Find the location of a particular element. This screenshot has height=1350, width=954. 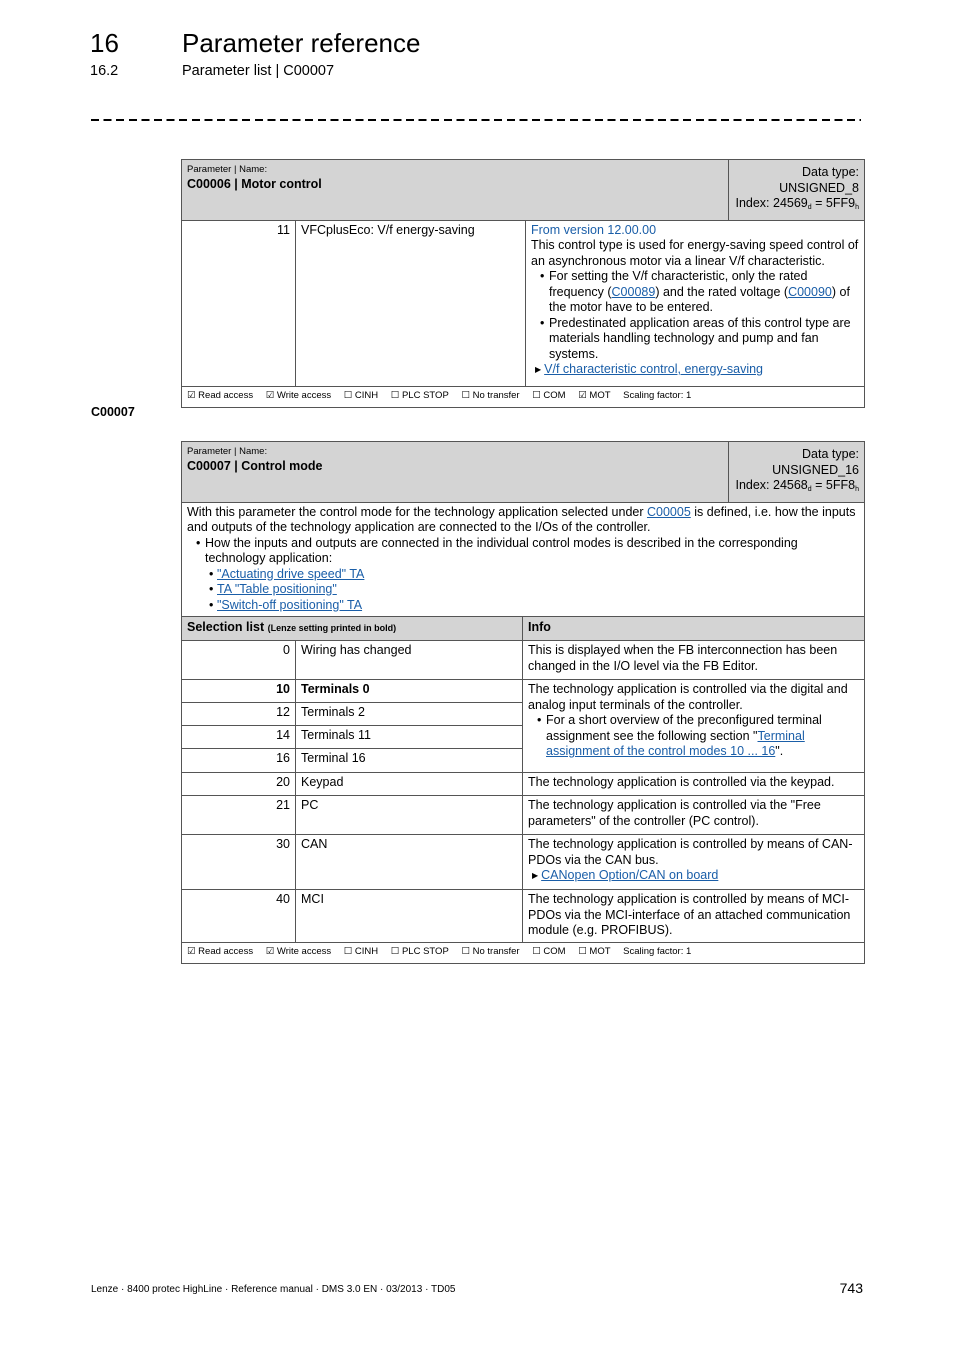

link-table-positioning: TA "Table positioning" is located at coordinates (277, 589).